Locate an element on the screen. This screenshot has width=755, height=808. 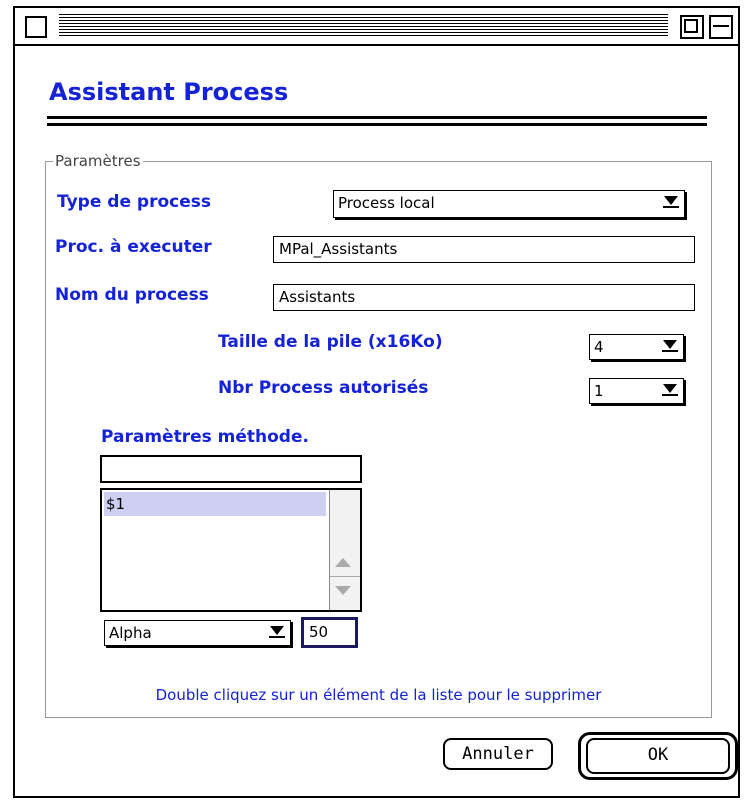
parameters-group-label: Paramètres is located at coordinates (98, 161).